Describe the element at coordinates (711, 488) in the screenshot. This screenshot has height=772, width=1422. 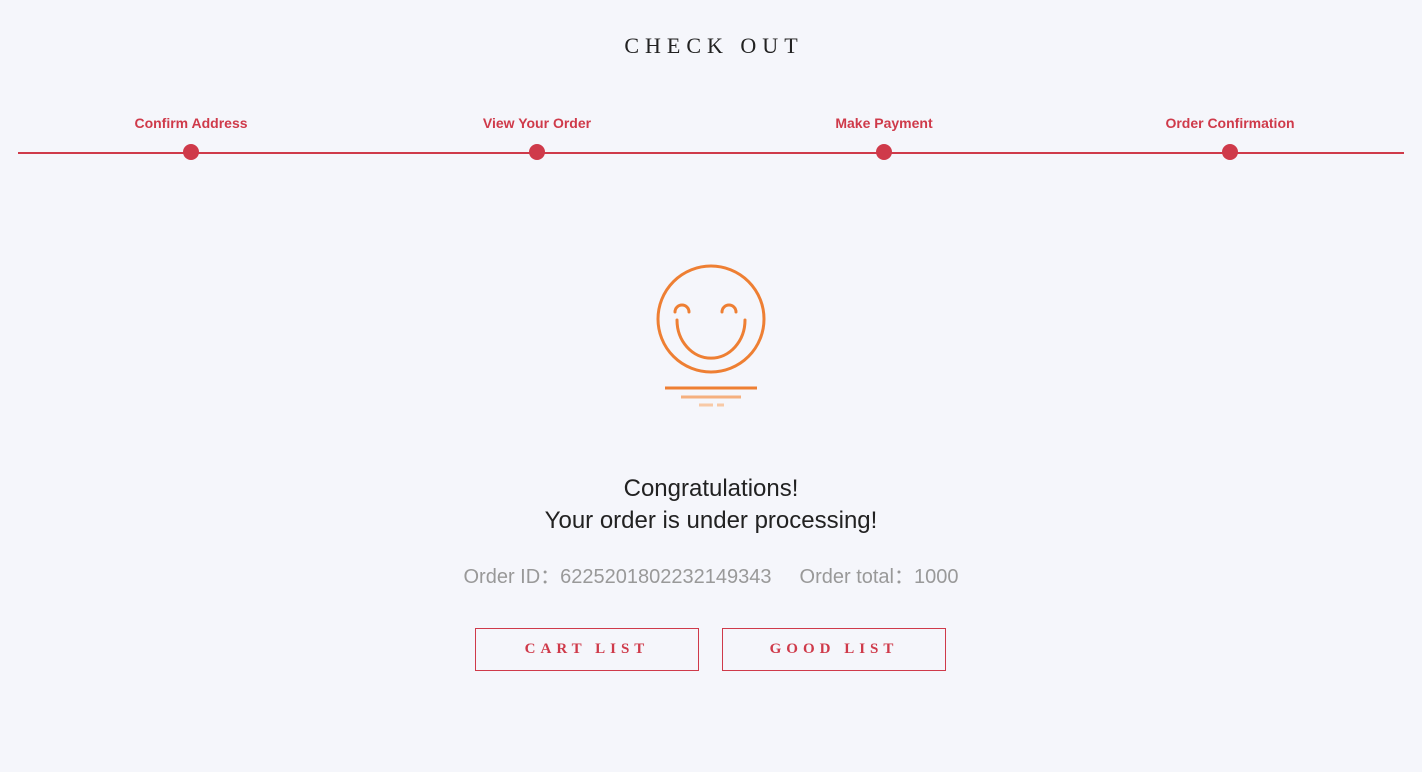
I see `congratulations-text: Congratulations!` at that location.